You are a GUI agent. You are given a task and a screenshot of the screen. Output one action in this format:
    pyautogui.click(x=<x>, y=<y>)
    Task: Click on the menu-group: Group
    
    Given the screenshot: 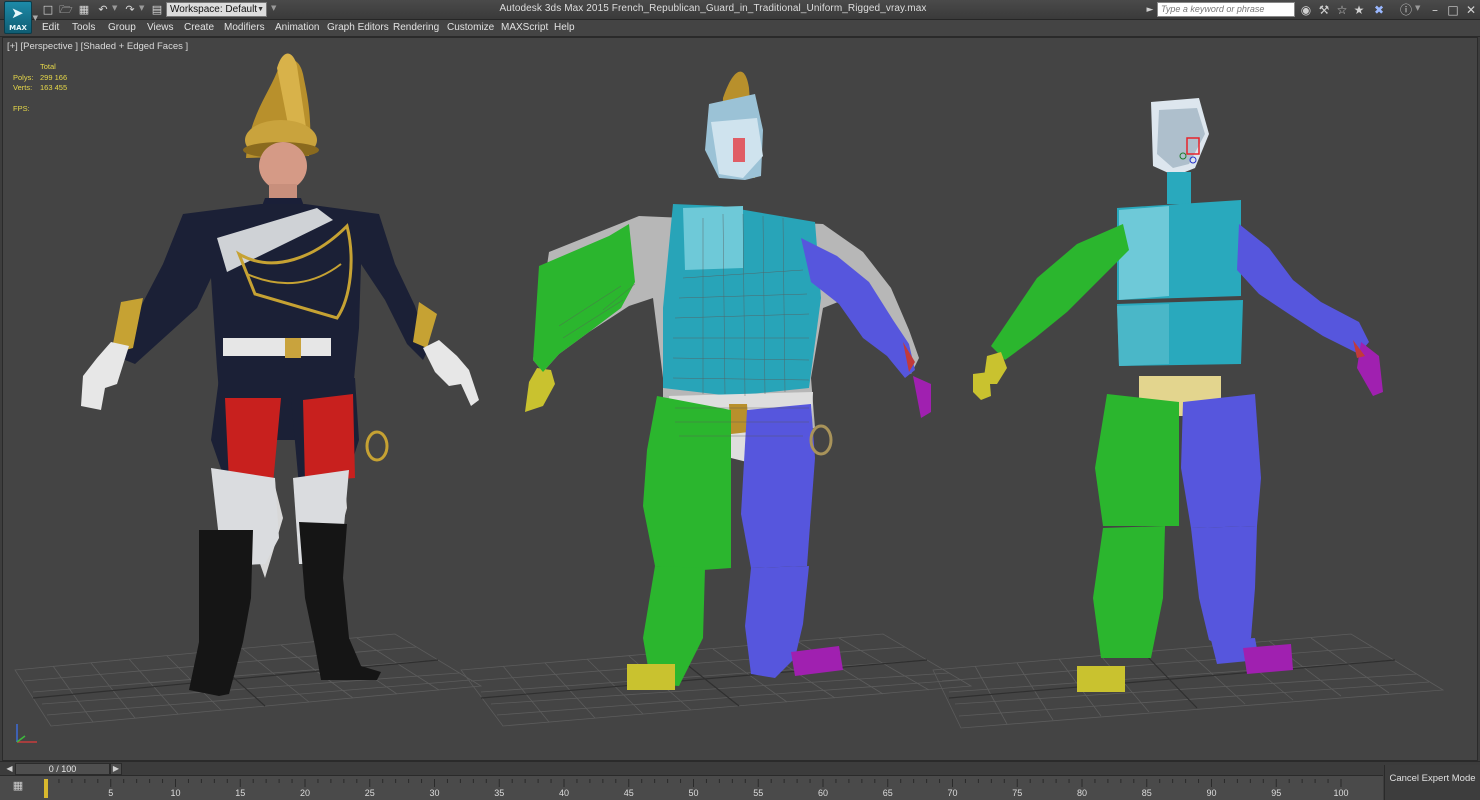 What is the action you would take?
    pyautogui.click(x=122, y=27)
    